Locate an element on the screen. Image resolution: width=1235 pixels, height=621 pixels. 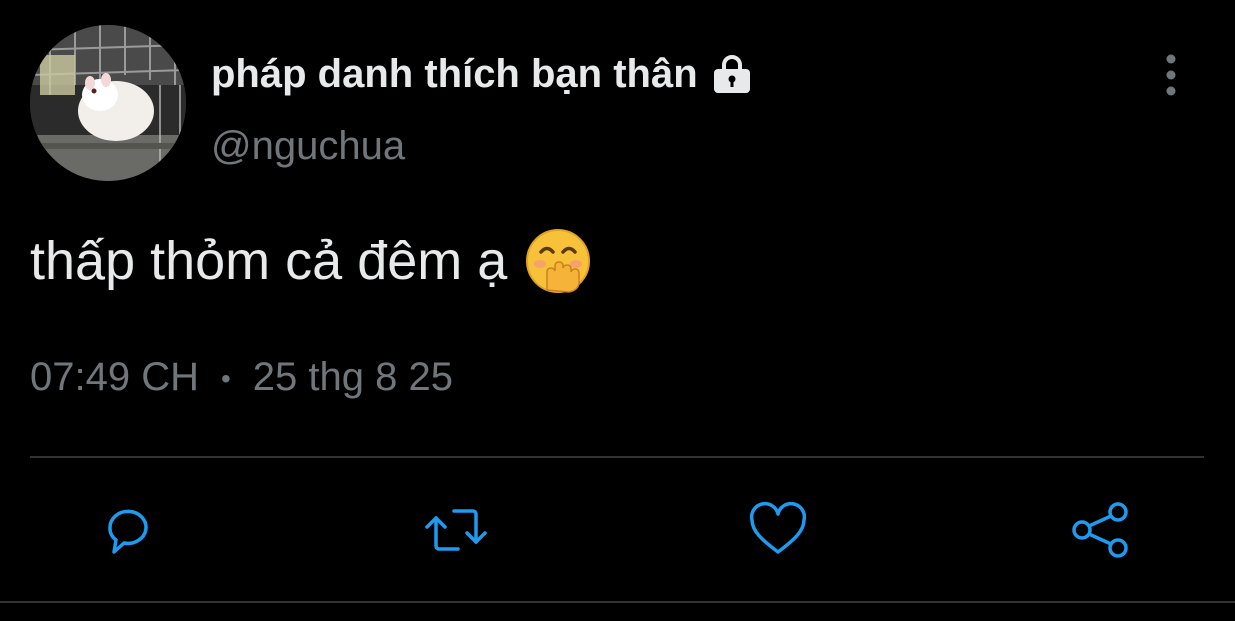
share-button is located at coordinates (1100, 530).